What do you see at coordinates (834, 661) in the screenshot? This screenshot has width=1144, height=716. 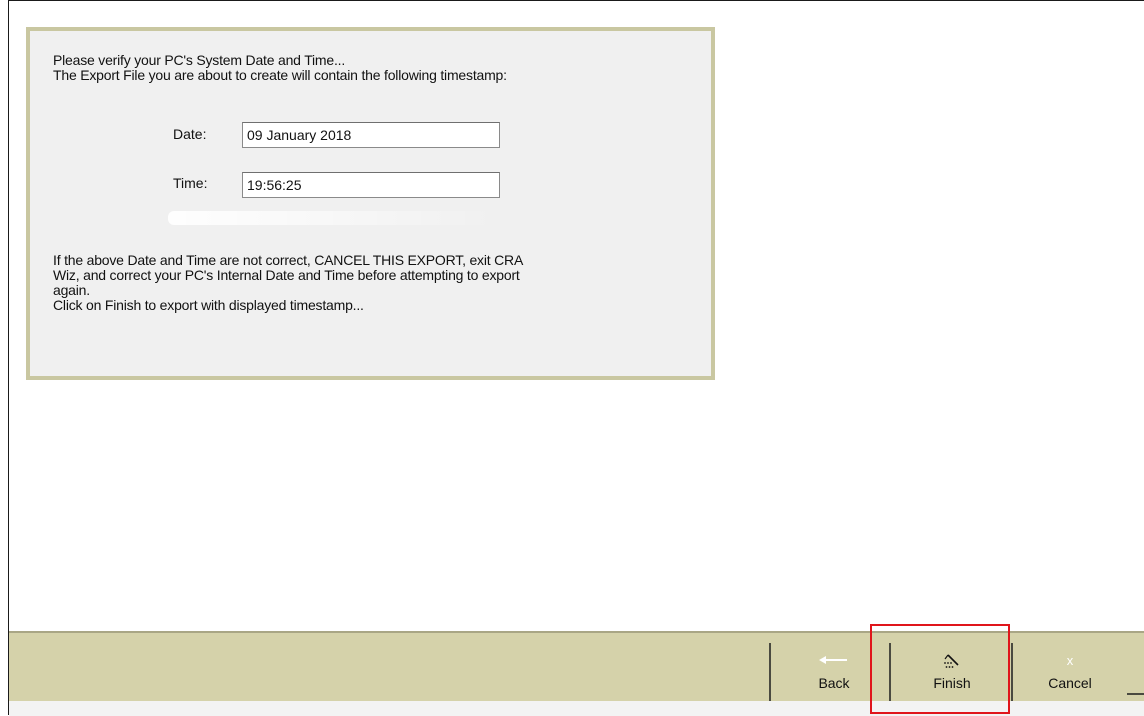 I see `arrow-left-icon` at bounding box center [834, 661].